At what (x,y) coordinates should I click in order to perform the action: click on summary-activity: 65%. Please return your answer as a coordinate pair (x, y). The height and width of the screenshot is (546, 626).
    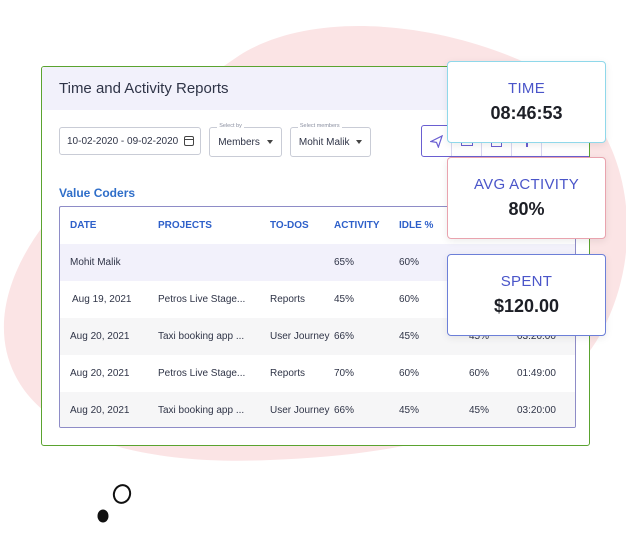
    Looking at the image, I should click on (344, 262).